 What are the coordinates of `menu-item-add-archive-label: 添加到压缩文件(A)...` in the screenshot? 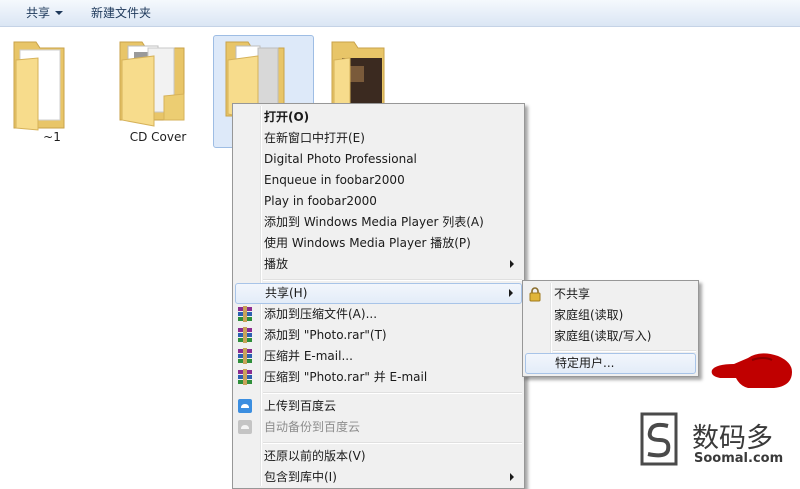 It's located at (321, 314).